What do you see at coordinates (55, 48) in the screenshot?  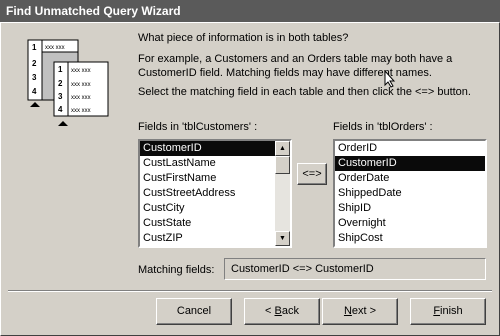 I see `illus-left-cell: xxx xxx` at bounding box center [55, 48].